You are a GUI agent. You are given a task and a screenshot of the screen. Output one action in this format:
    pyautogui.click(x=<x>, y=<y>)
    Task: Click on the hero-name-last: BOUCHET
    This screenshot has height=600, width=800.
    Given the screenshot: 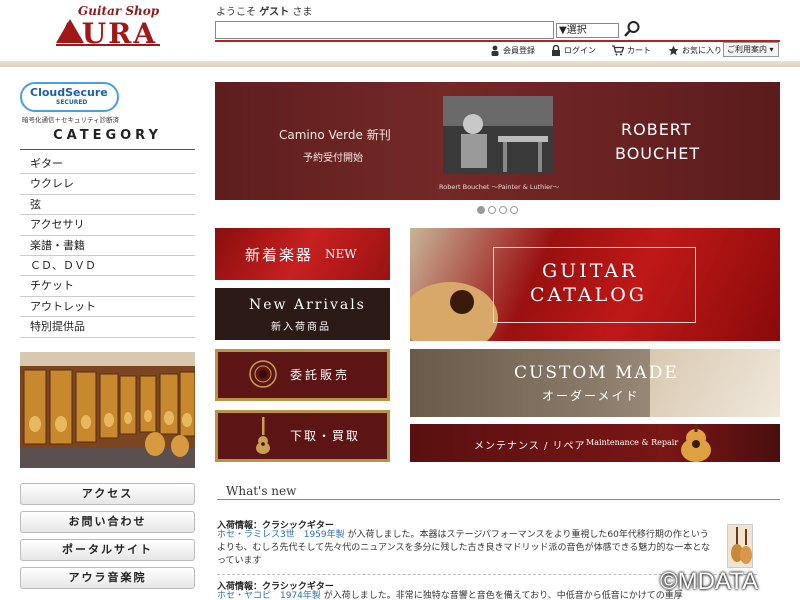 What is the action you would take?
    pyautogui.click(x=658, y=153)
    